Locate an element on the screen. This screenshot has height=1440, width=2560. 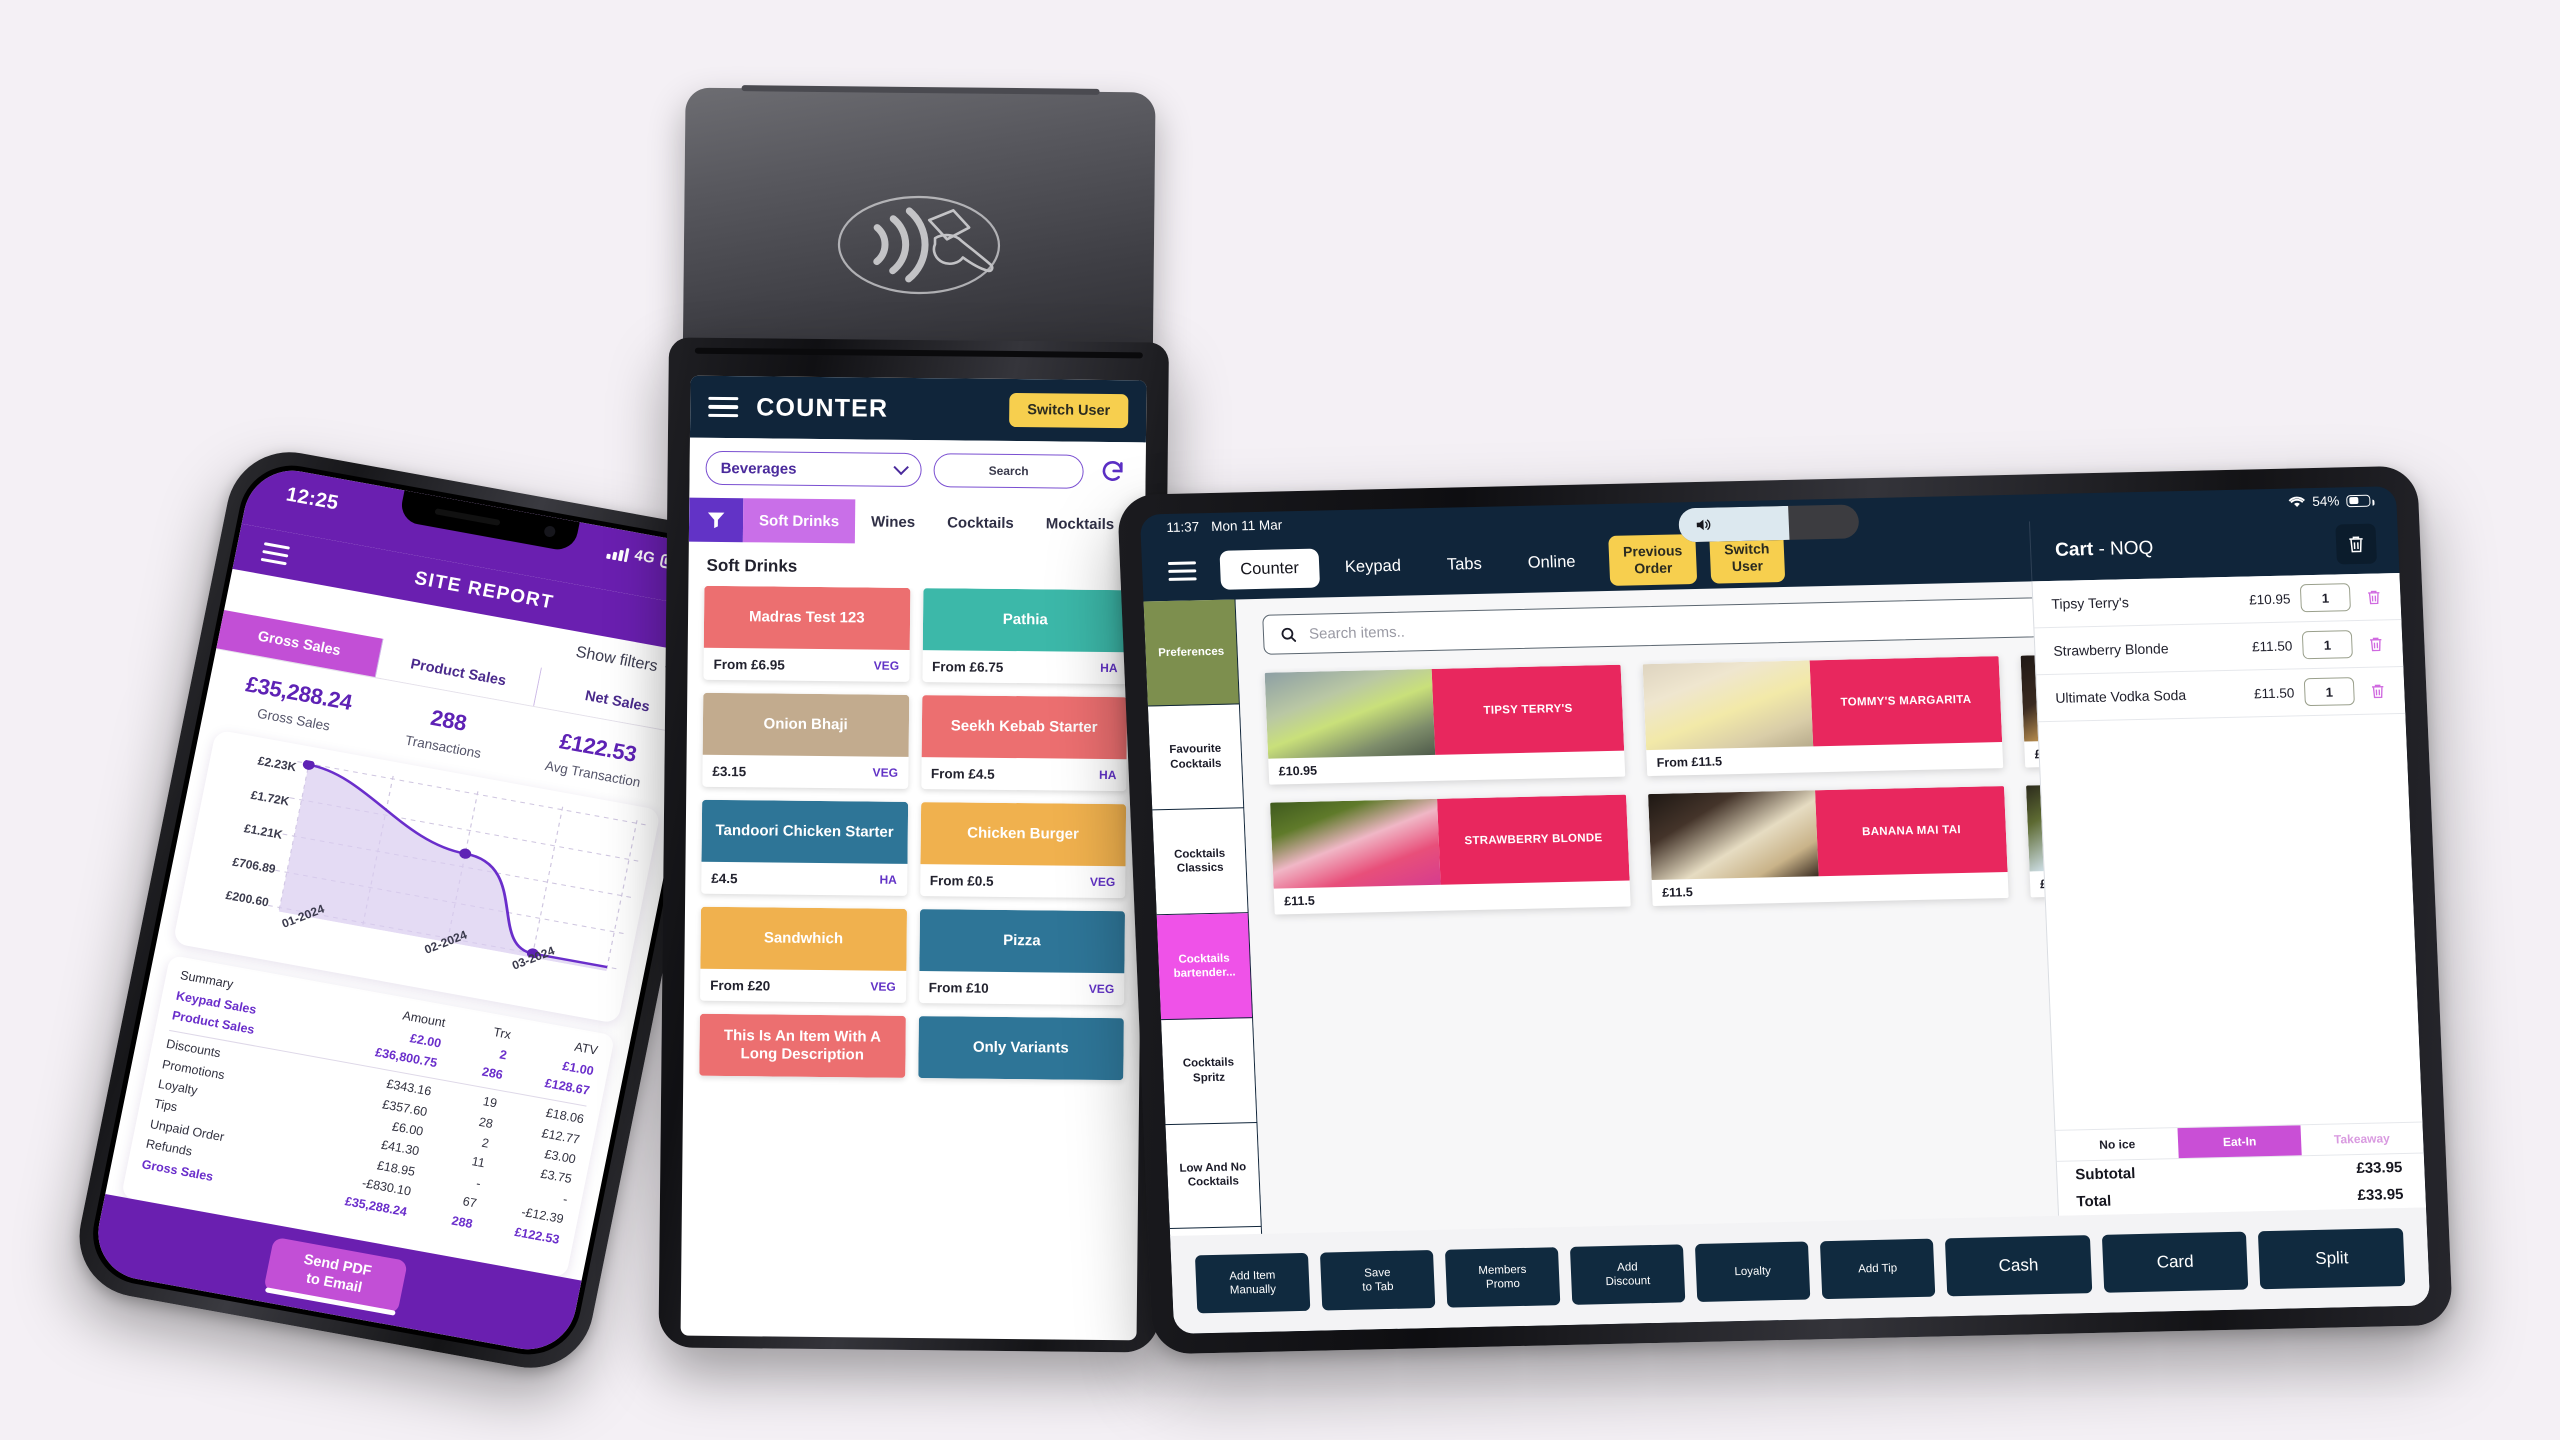
product-card: This Is An Item With A Long Description is located at coordinates (802, 1045).